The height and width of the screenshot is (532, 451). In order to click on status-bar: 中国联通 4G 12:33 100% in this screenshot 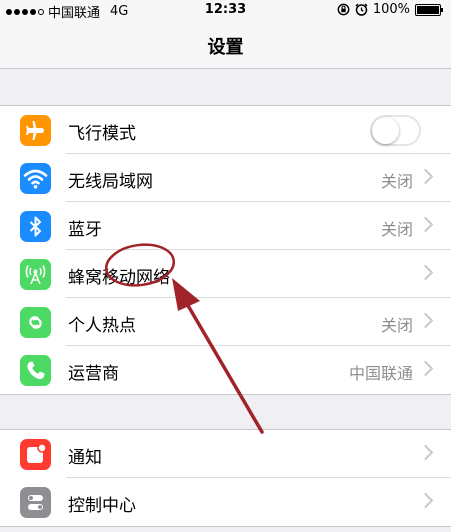, I will do `click(225, 10)`.